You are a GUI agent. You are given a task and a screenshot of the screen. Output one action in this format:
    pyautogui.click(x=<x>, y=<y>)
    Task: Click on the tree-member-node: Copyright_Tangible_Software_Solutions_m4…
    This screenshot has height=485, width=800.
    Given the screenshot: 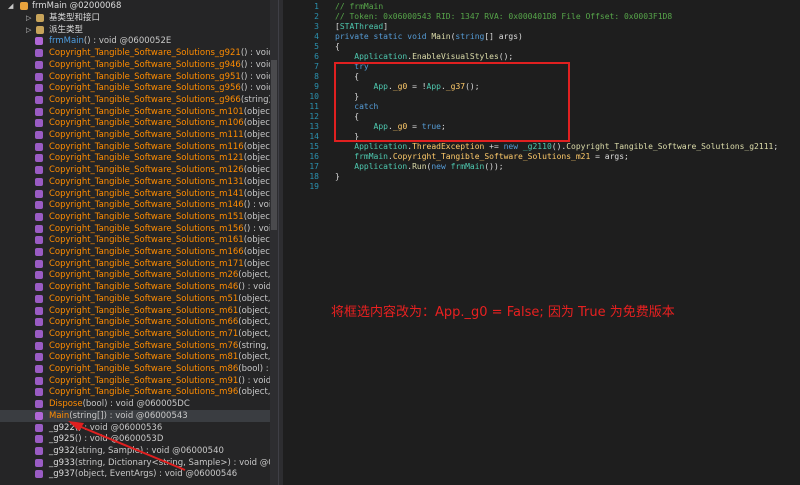 What is the action you would take?
    pyautogui.click(x=135, y=287)
    